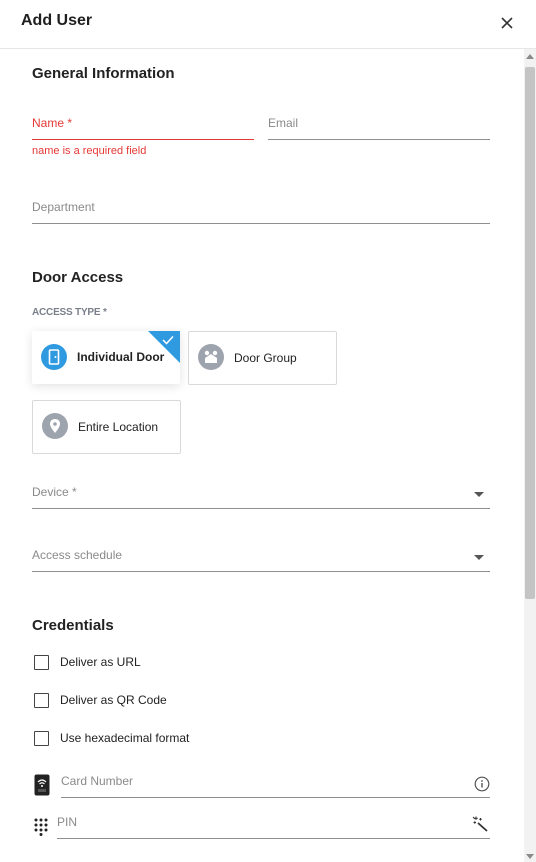 This screenshot has height=862, width=536. I want to click on use-hexadecimal-label: Use hexadecimal format, so click(125, 738).